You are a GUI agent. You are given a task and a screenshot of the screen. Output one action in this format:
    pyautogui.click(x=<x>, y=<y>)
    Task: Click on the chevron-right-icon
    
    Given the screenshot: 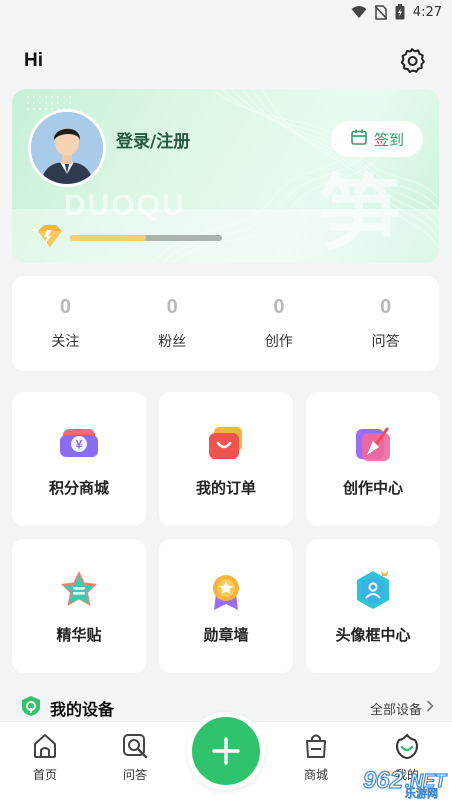 What is the action you would take?
    pyautogui.click(x=430, y=708)
    